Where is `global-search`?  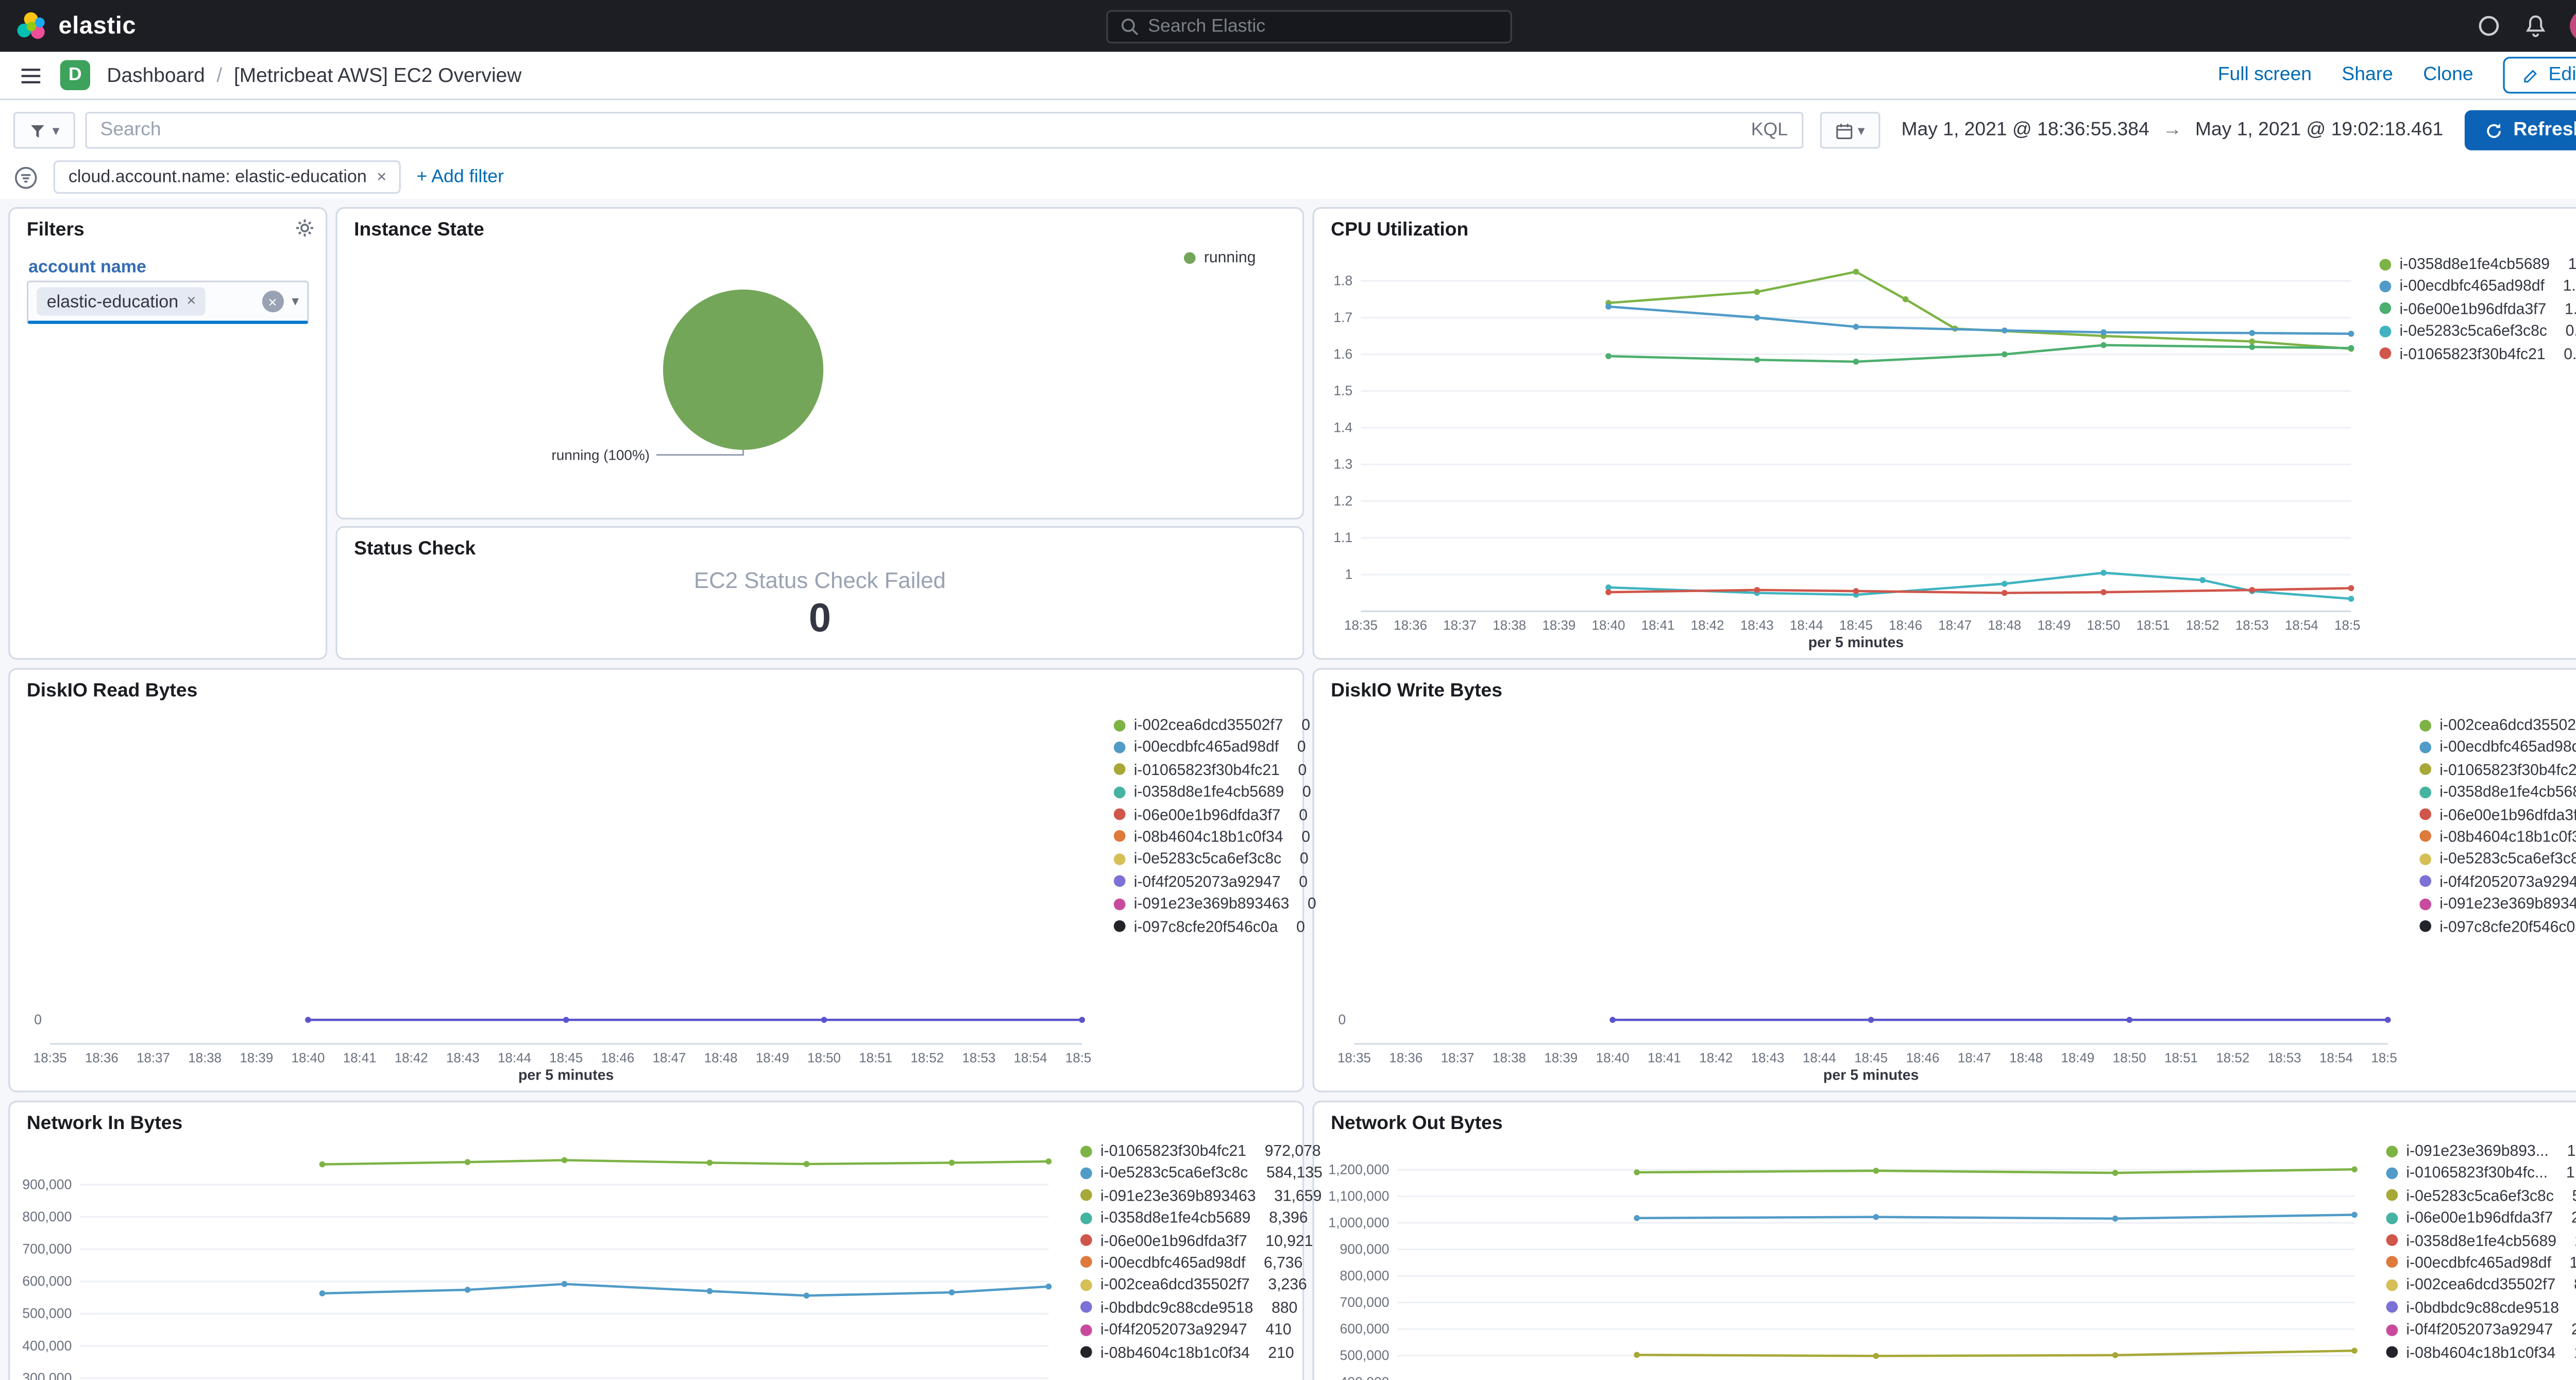 global-search is located at coordinates (1309, 26).